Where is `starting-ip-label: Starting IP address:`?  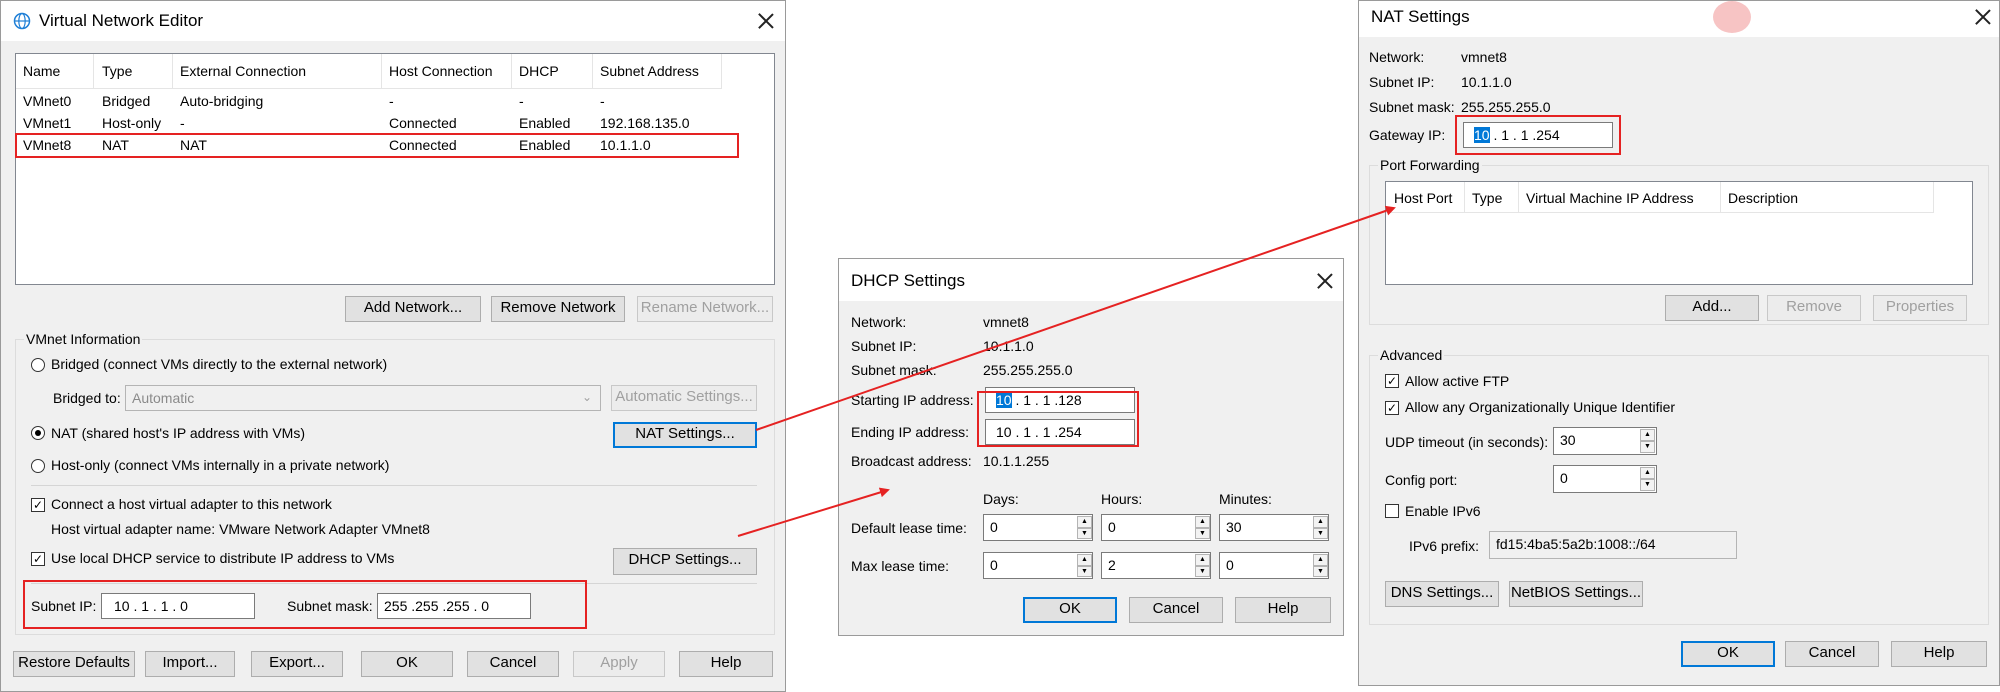 starting-ip-label: Starting IP address: is located at coordinates (912, 400).